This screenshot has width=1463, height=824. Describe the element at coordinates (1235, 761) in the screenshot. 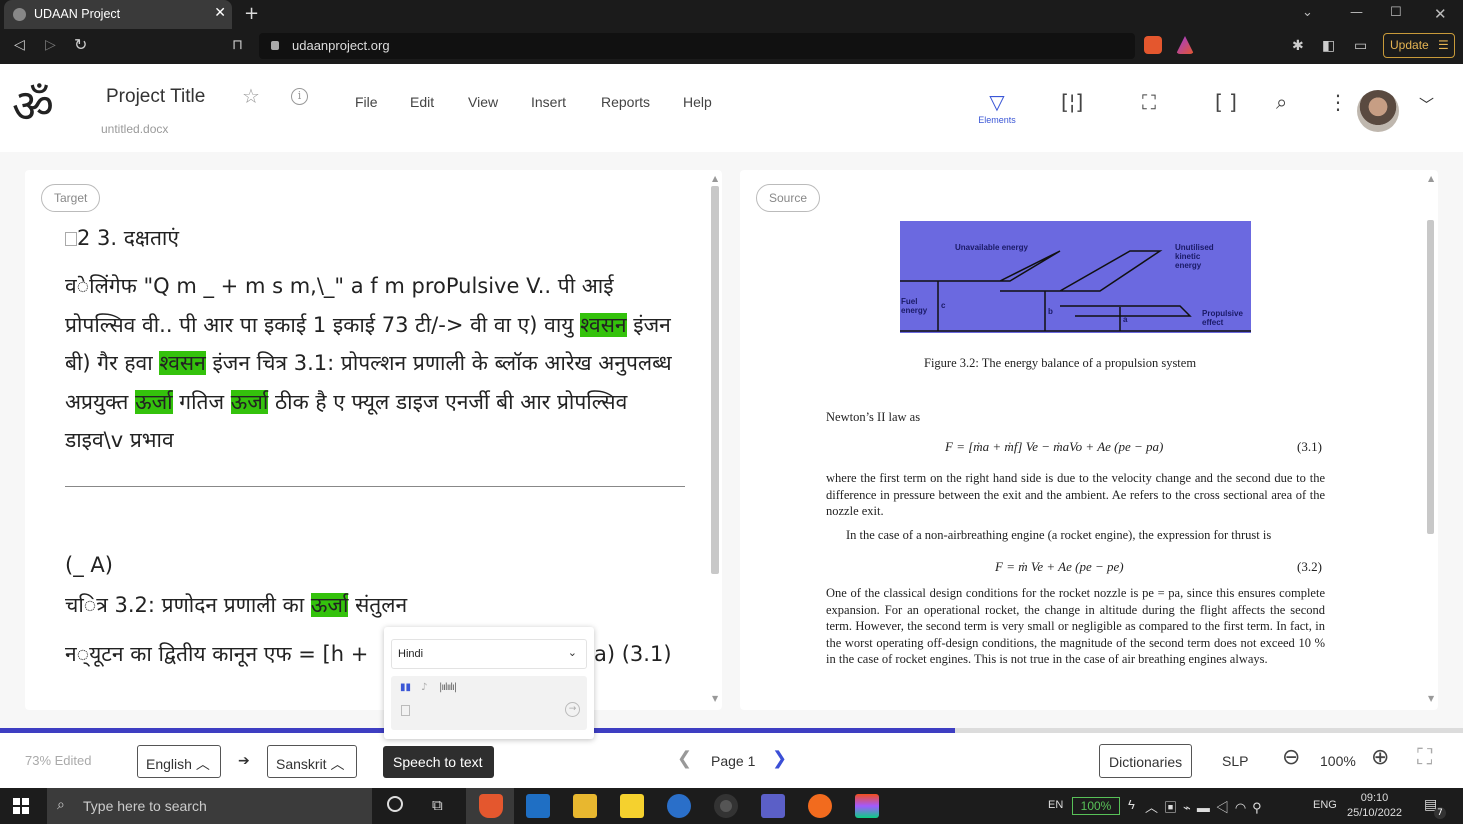

I see `slp-toggle: SLP` at that location.